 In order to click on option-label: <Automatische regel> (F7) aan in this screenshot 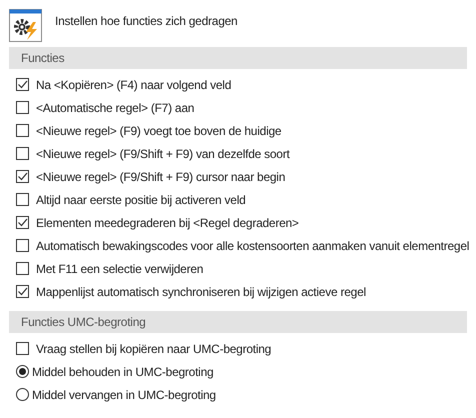, I will do `click(115, 107)`.